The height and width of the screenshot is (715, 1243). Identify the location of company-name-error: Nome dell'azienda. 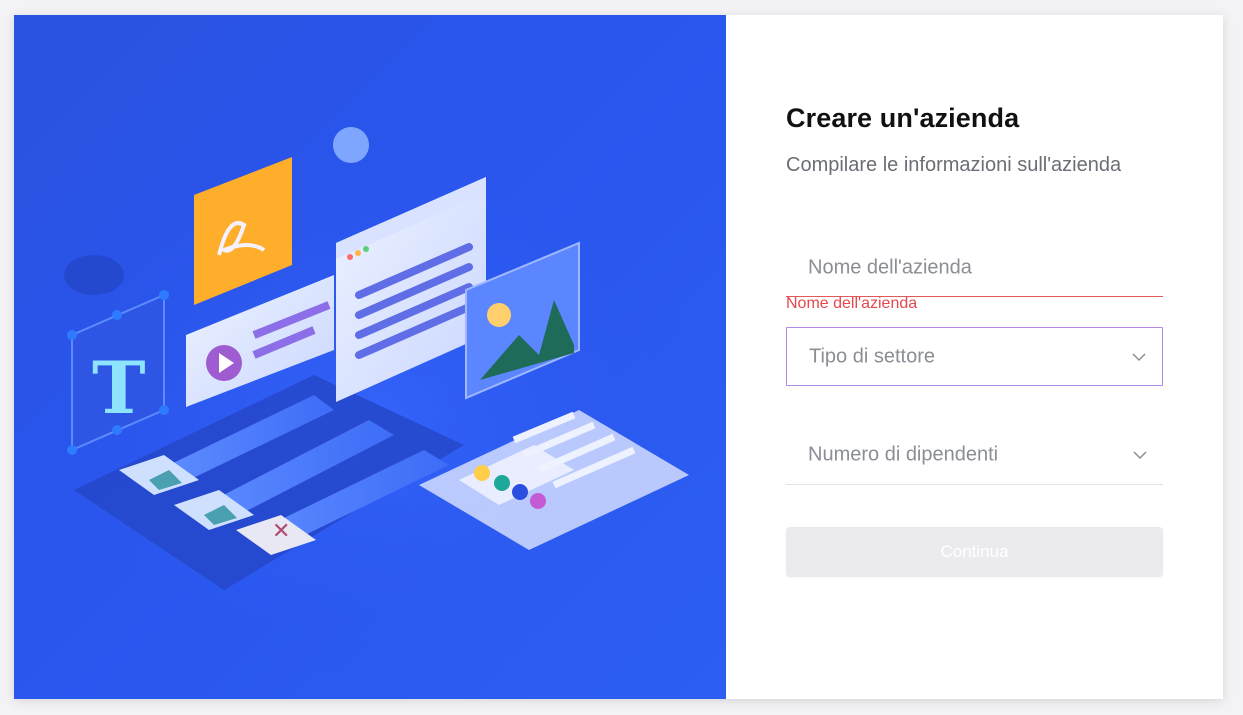
(852, 303).